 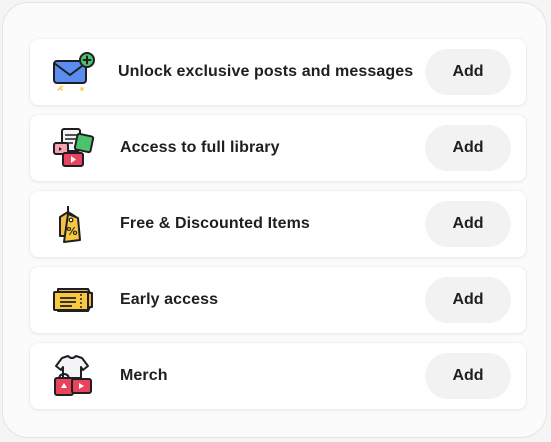 I want to click on perk-row-exclusive-posts: Unlock exclusive posts and messages Add, so click(x=278, y=72).